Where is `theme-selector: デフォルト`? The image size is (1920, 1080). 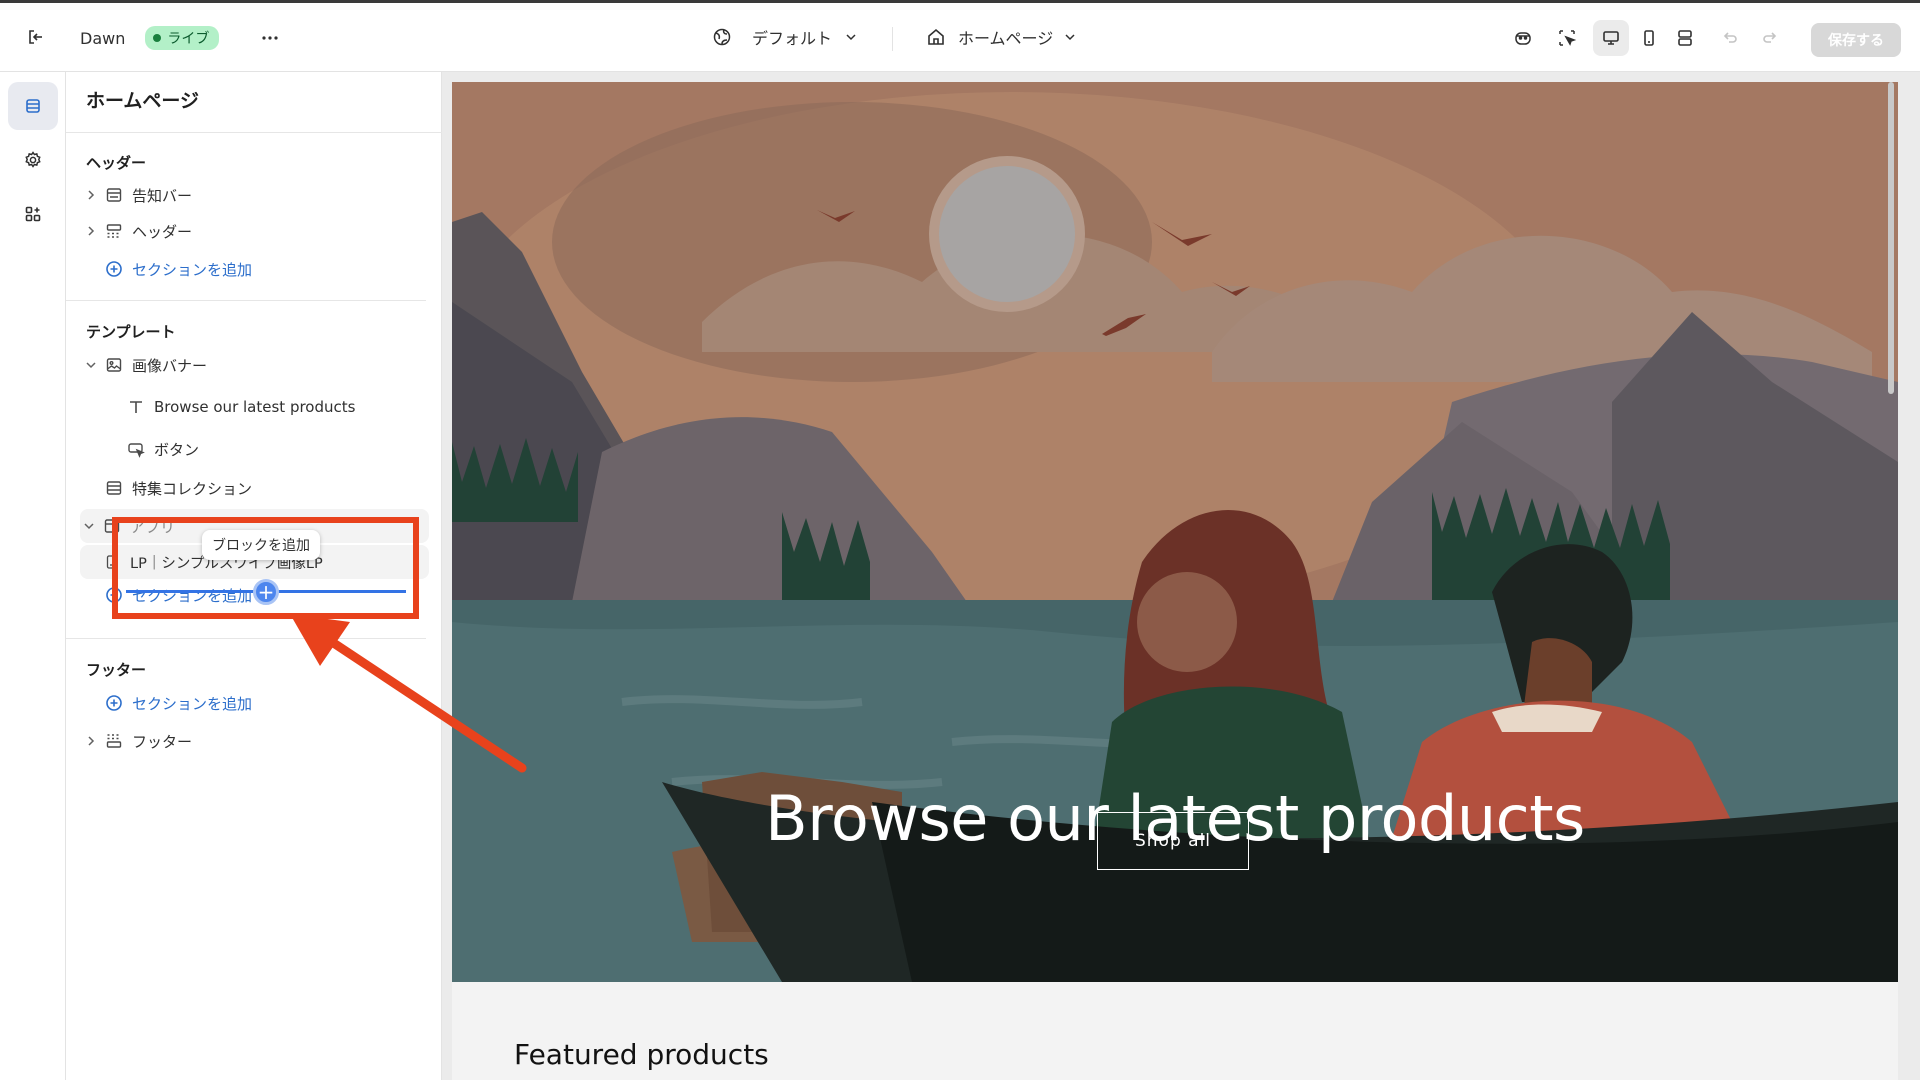
theme-selector: デフォルト is located at coordinates (785, 37).